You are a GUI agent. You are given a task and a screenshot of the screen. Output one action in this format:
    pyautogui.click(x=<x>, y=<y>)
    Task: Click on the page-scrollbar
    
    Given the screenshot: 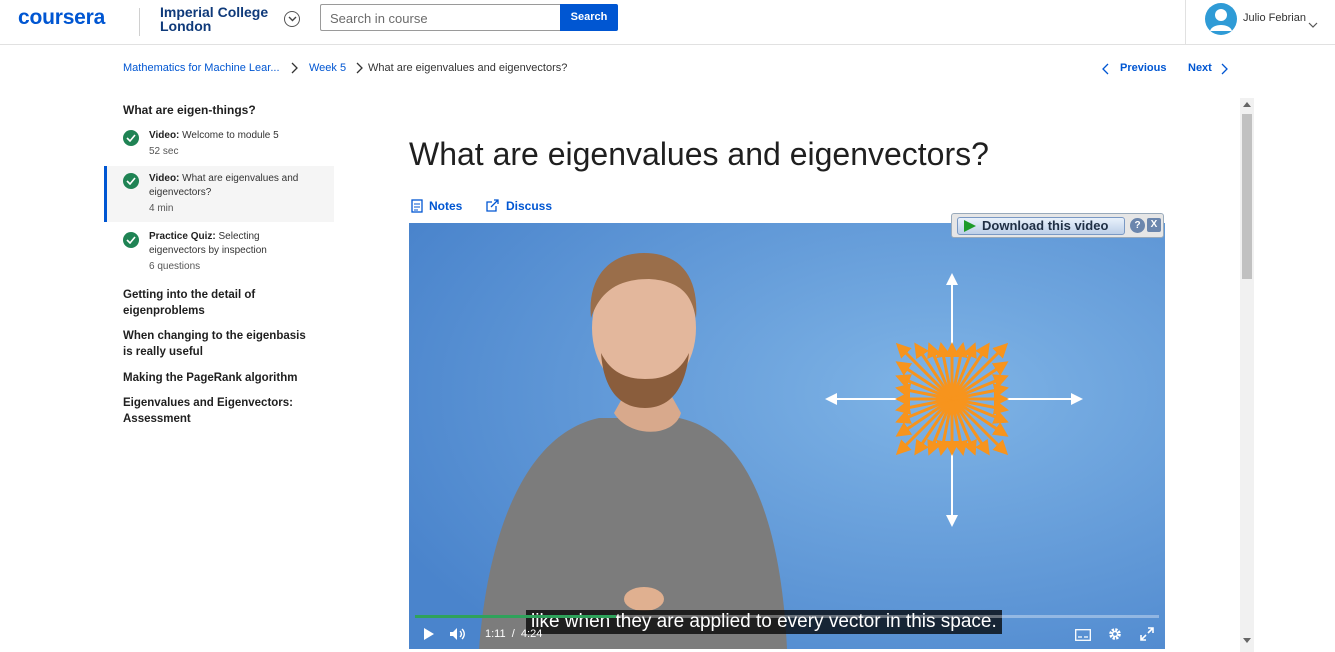 What is the action you would take?
    pyautogui.click(x=1247, y=375)
    